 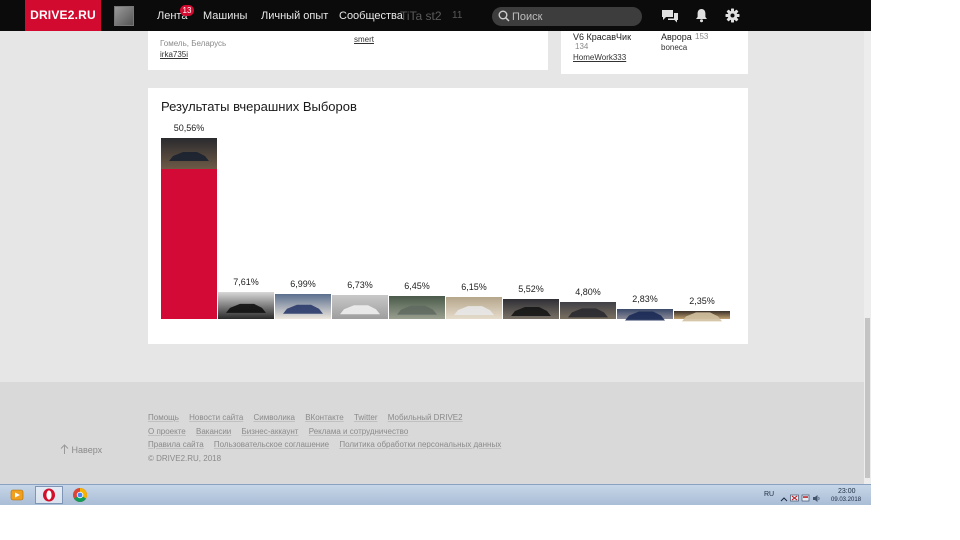 What do you see at coordinates (359, 431) in the screenshot?
I see `footer-link-ads: Реклама и сотрудничество` at bounding box center [359, 431].